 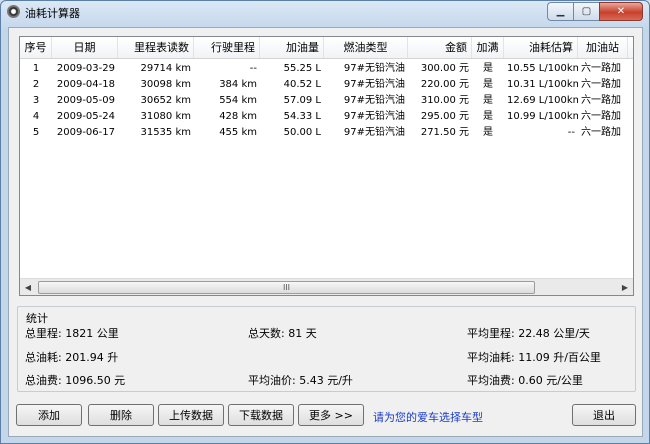 I want to click on table-cell: 4, so click(x=36, y=116).